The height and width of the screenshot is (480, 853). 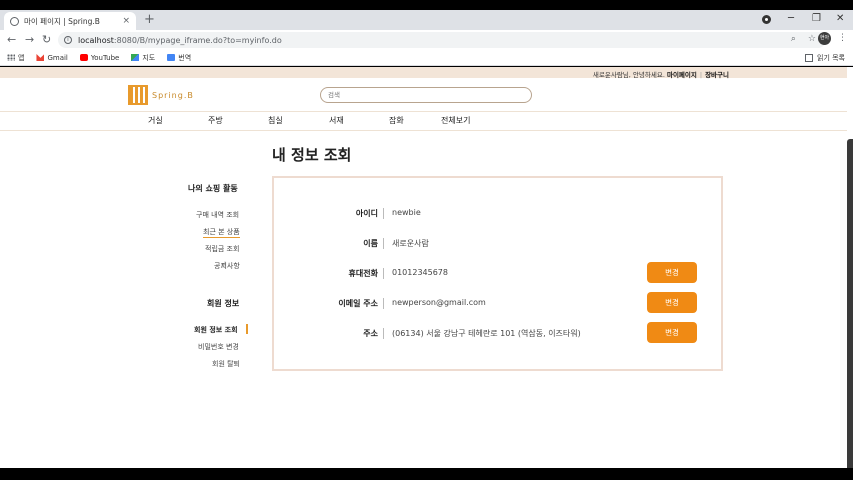 What do you see at coordinates (406, 212) in the screenshot?
I see `value-id: newbie` at bounding box center [406, 212].